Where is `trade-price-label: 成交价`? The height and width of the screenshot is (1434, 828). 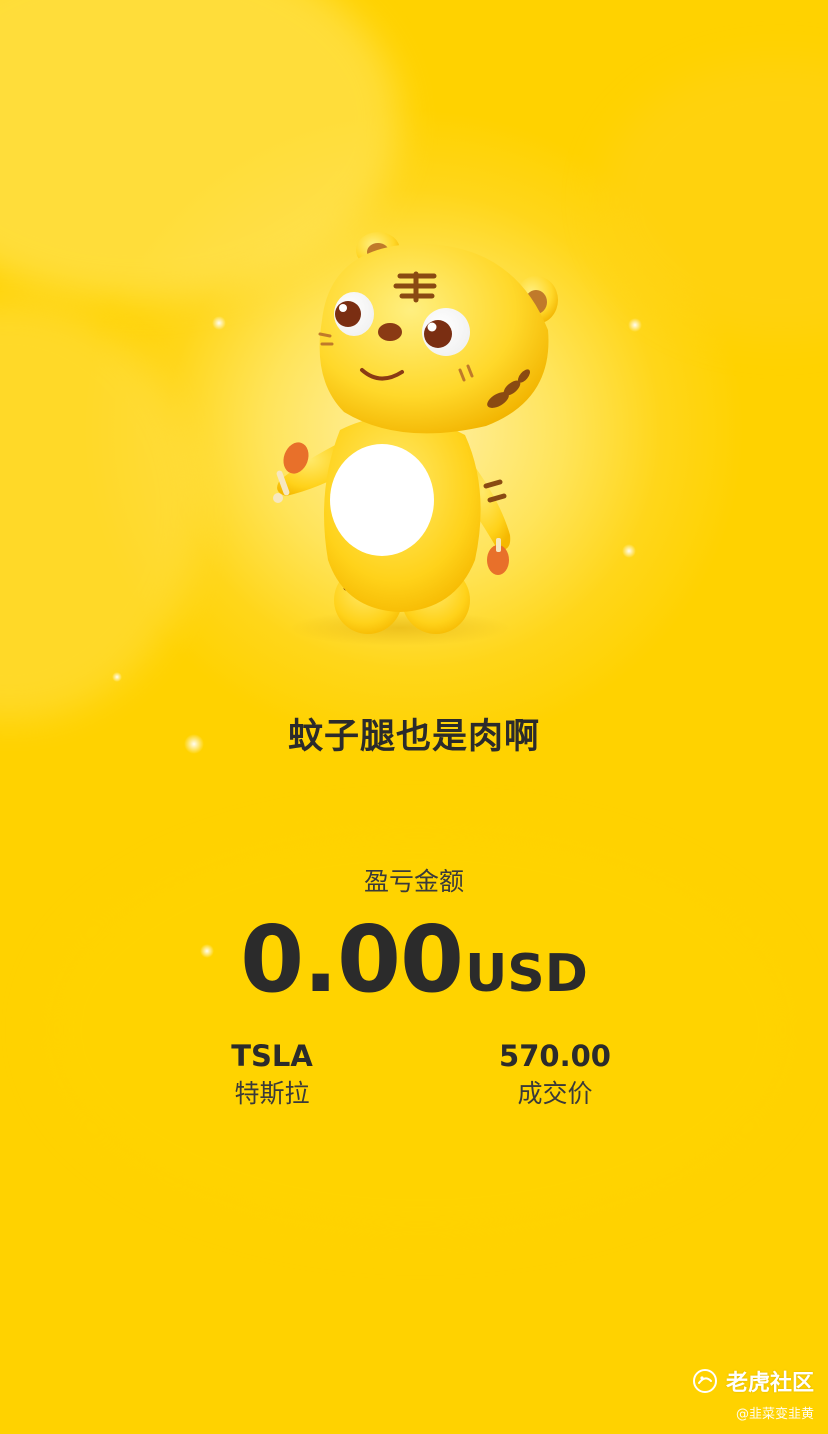 trade-price-label: 成交价 is located at coordinates (555, 1093).